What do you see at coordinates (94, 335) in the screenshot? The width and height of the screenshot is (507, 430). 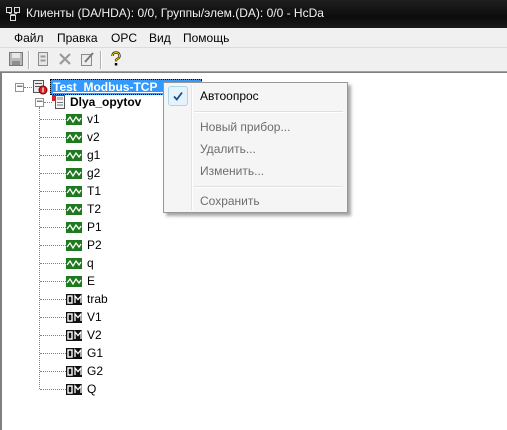 I see `tag-label: V2` at bounding box center [94, 335].